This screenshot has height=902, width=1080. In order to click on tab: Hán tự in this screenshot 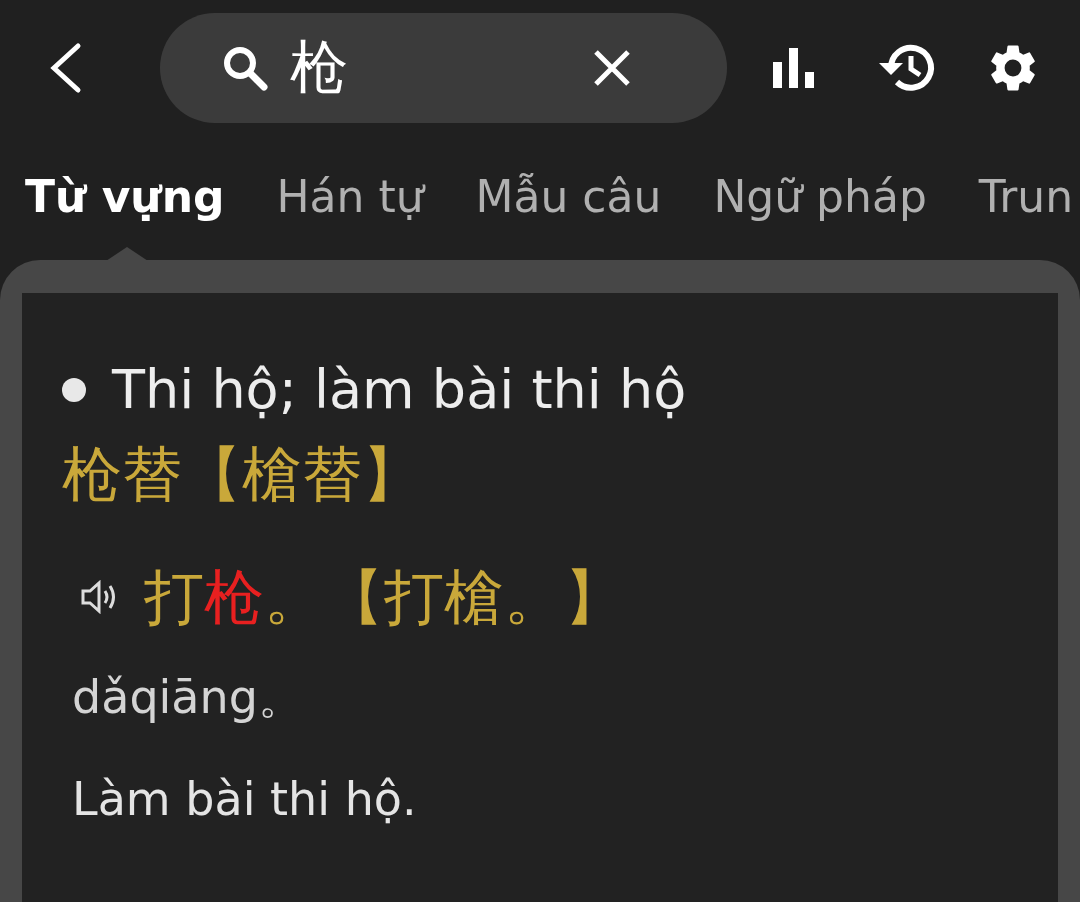, I will do `click(350, 197)`.